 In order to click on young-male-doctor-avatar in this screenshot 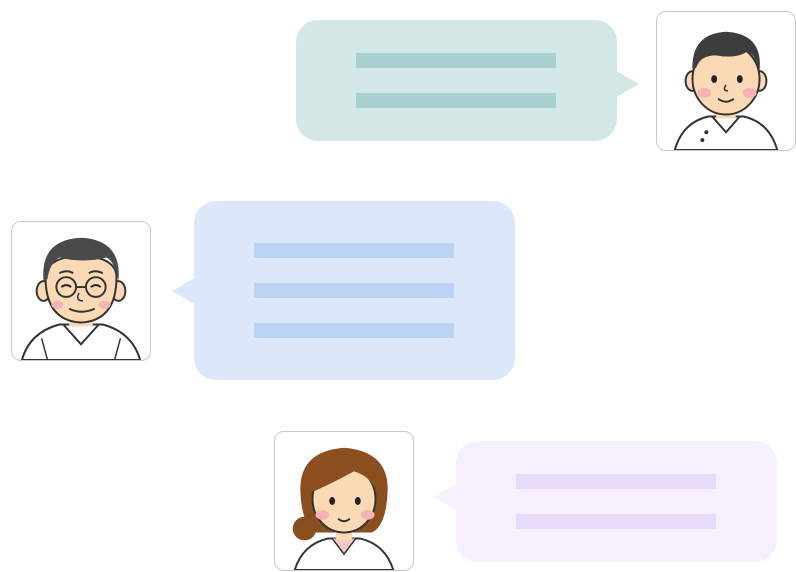, I will do `click(726, 81)`.